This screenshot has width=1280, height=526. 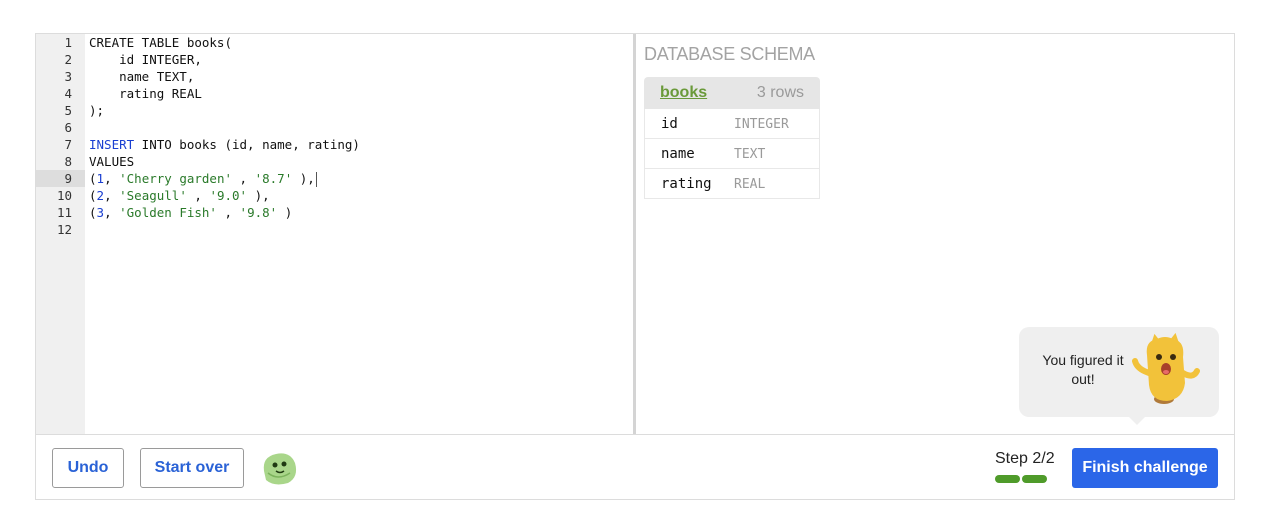 What do you see at coordinates (247, 144) in the screenshot?
I see `code-token: INTO books (id, name, rating)` at bounding box center [247, 144].